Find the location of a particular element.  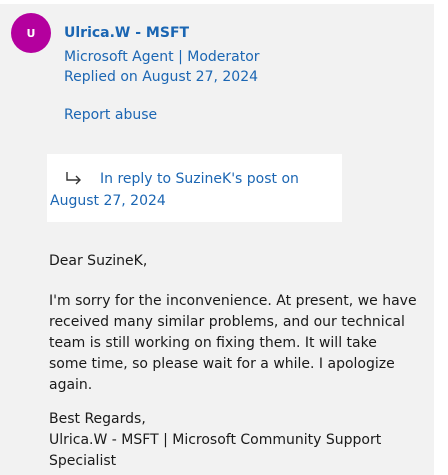

avatar-initial: U is located at coordinates (31, 33).